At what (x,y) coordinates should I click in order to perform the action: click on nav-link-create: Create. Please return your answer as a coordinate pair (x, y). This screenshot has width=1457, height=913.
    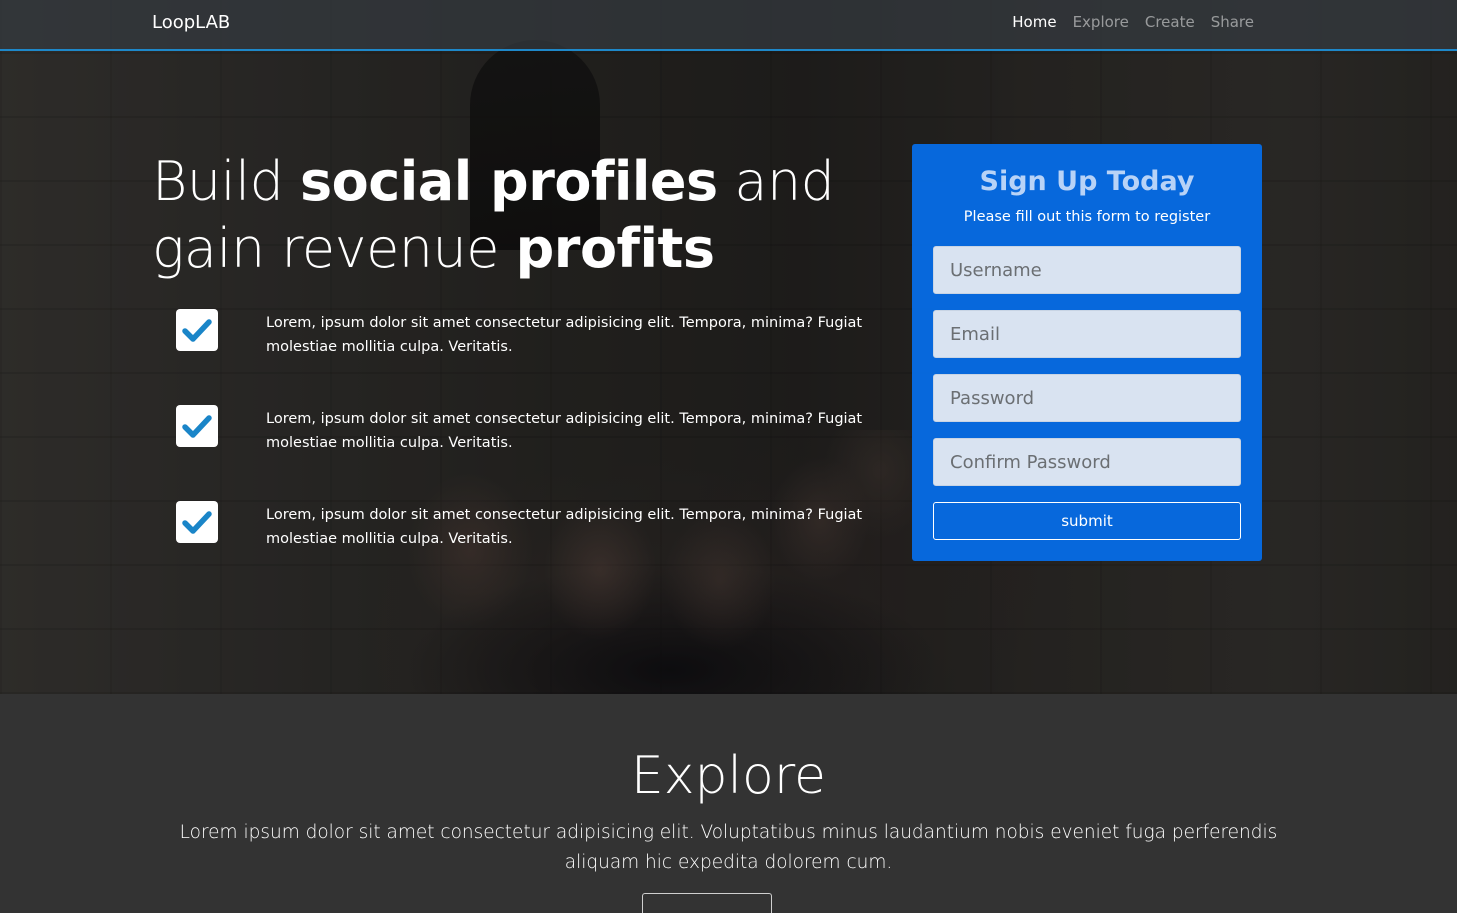
    Looking at the image, I should click on (1170, 22).